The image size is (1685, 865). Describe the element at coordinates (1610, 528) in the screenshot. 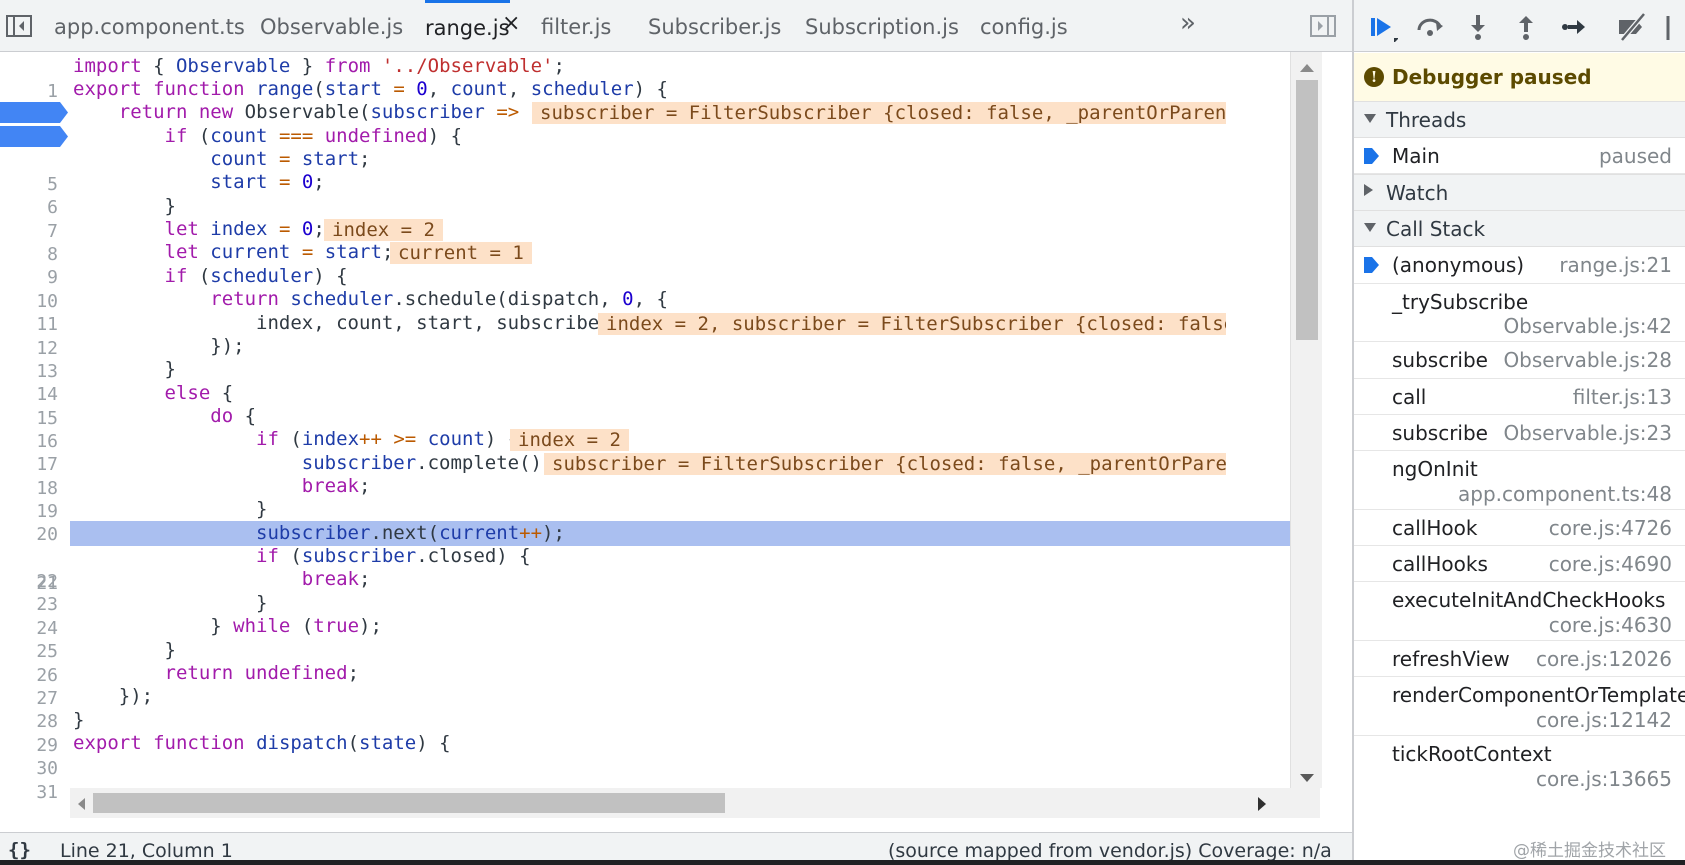

I see `frame-location: core.js:4726` at that location.